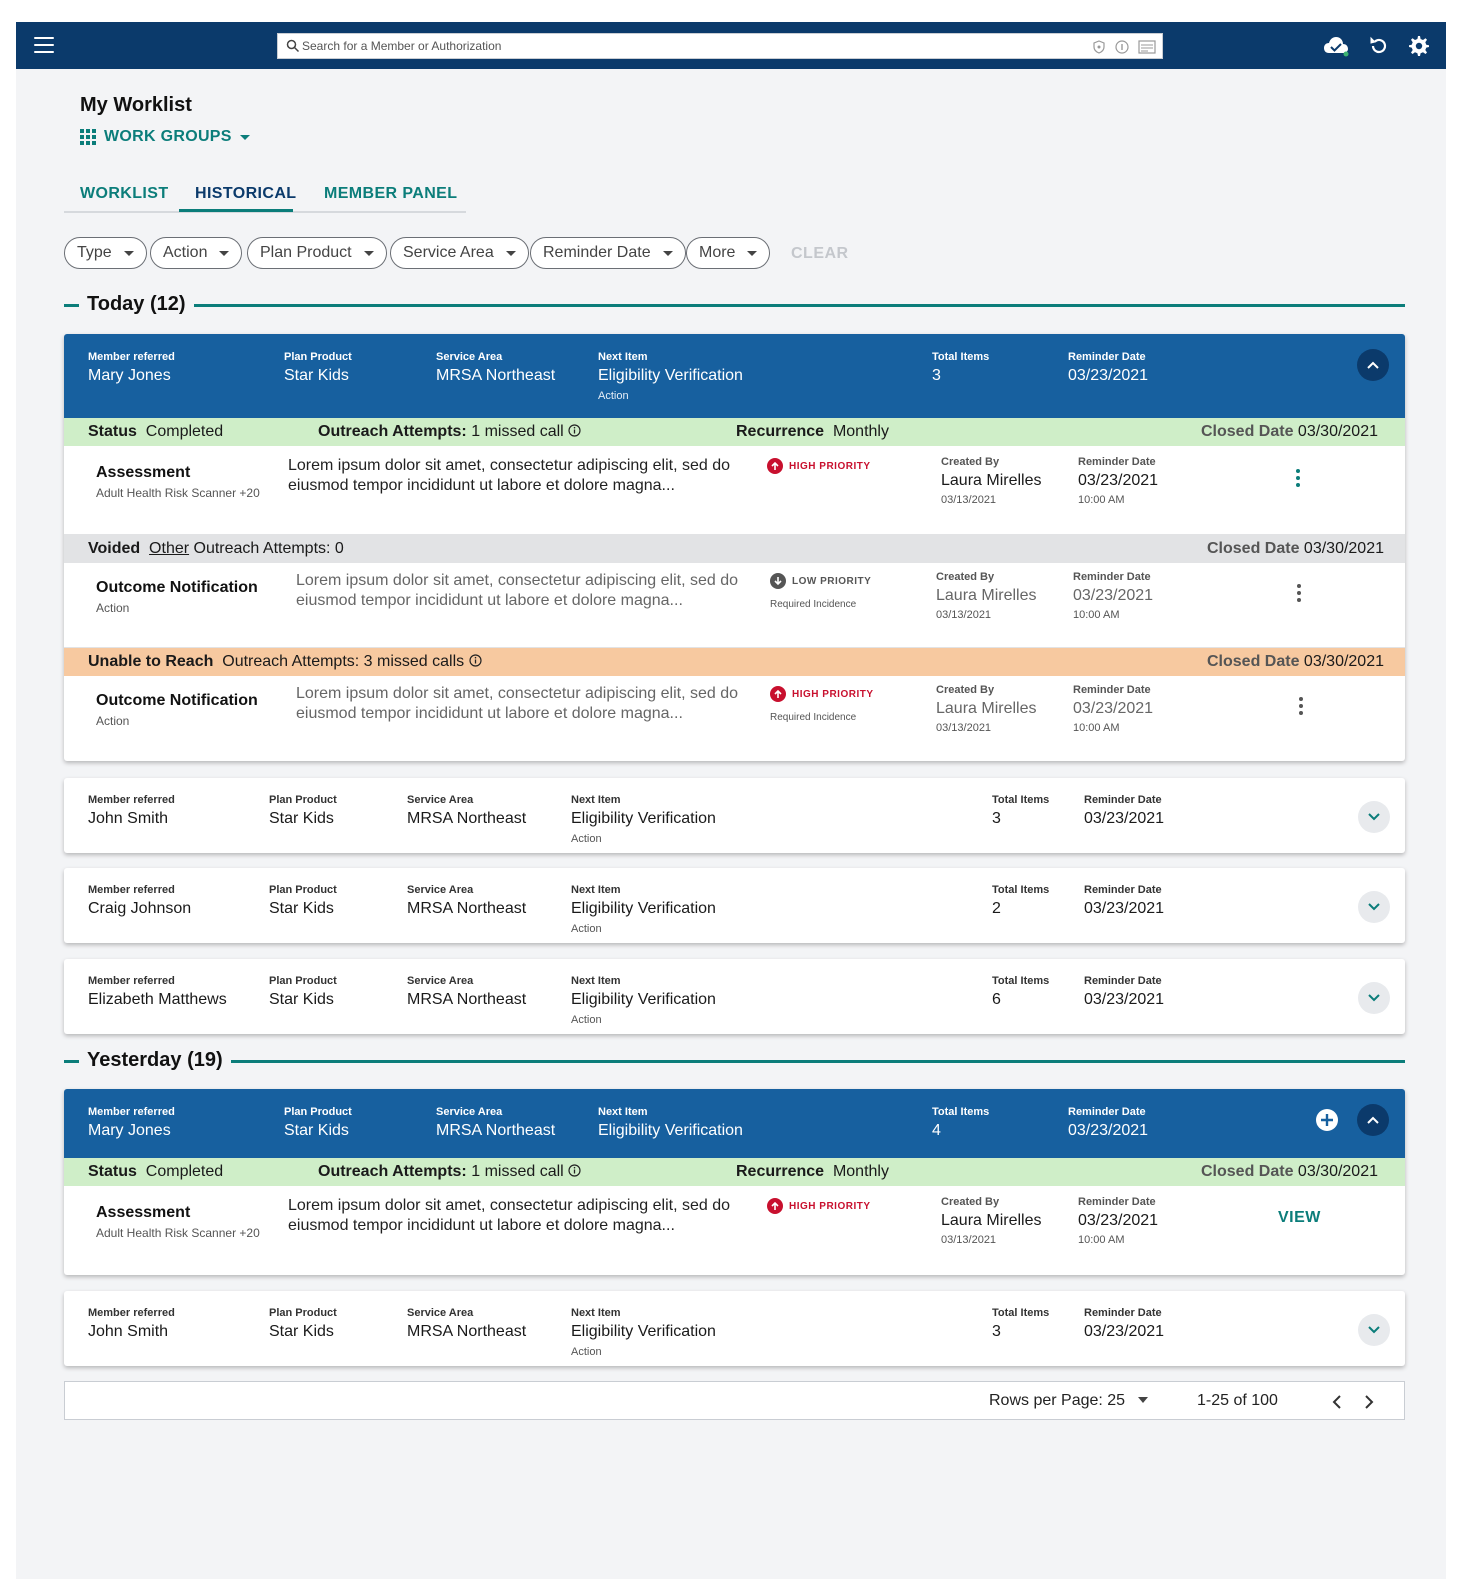  I want to click on view-button: VIEW, so click(1299, 1218).